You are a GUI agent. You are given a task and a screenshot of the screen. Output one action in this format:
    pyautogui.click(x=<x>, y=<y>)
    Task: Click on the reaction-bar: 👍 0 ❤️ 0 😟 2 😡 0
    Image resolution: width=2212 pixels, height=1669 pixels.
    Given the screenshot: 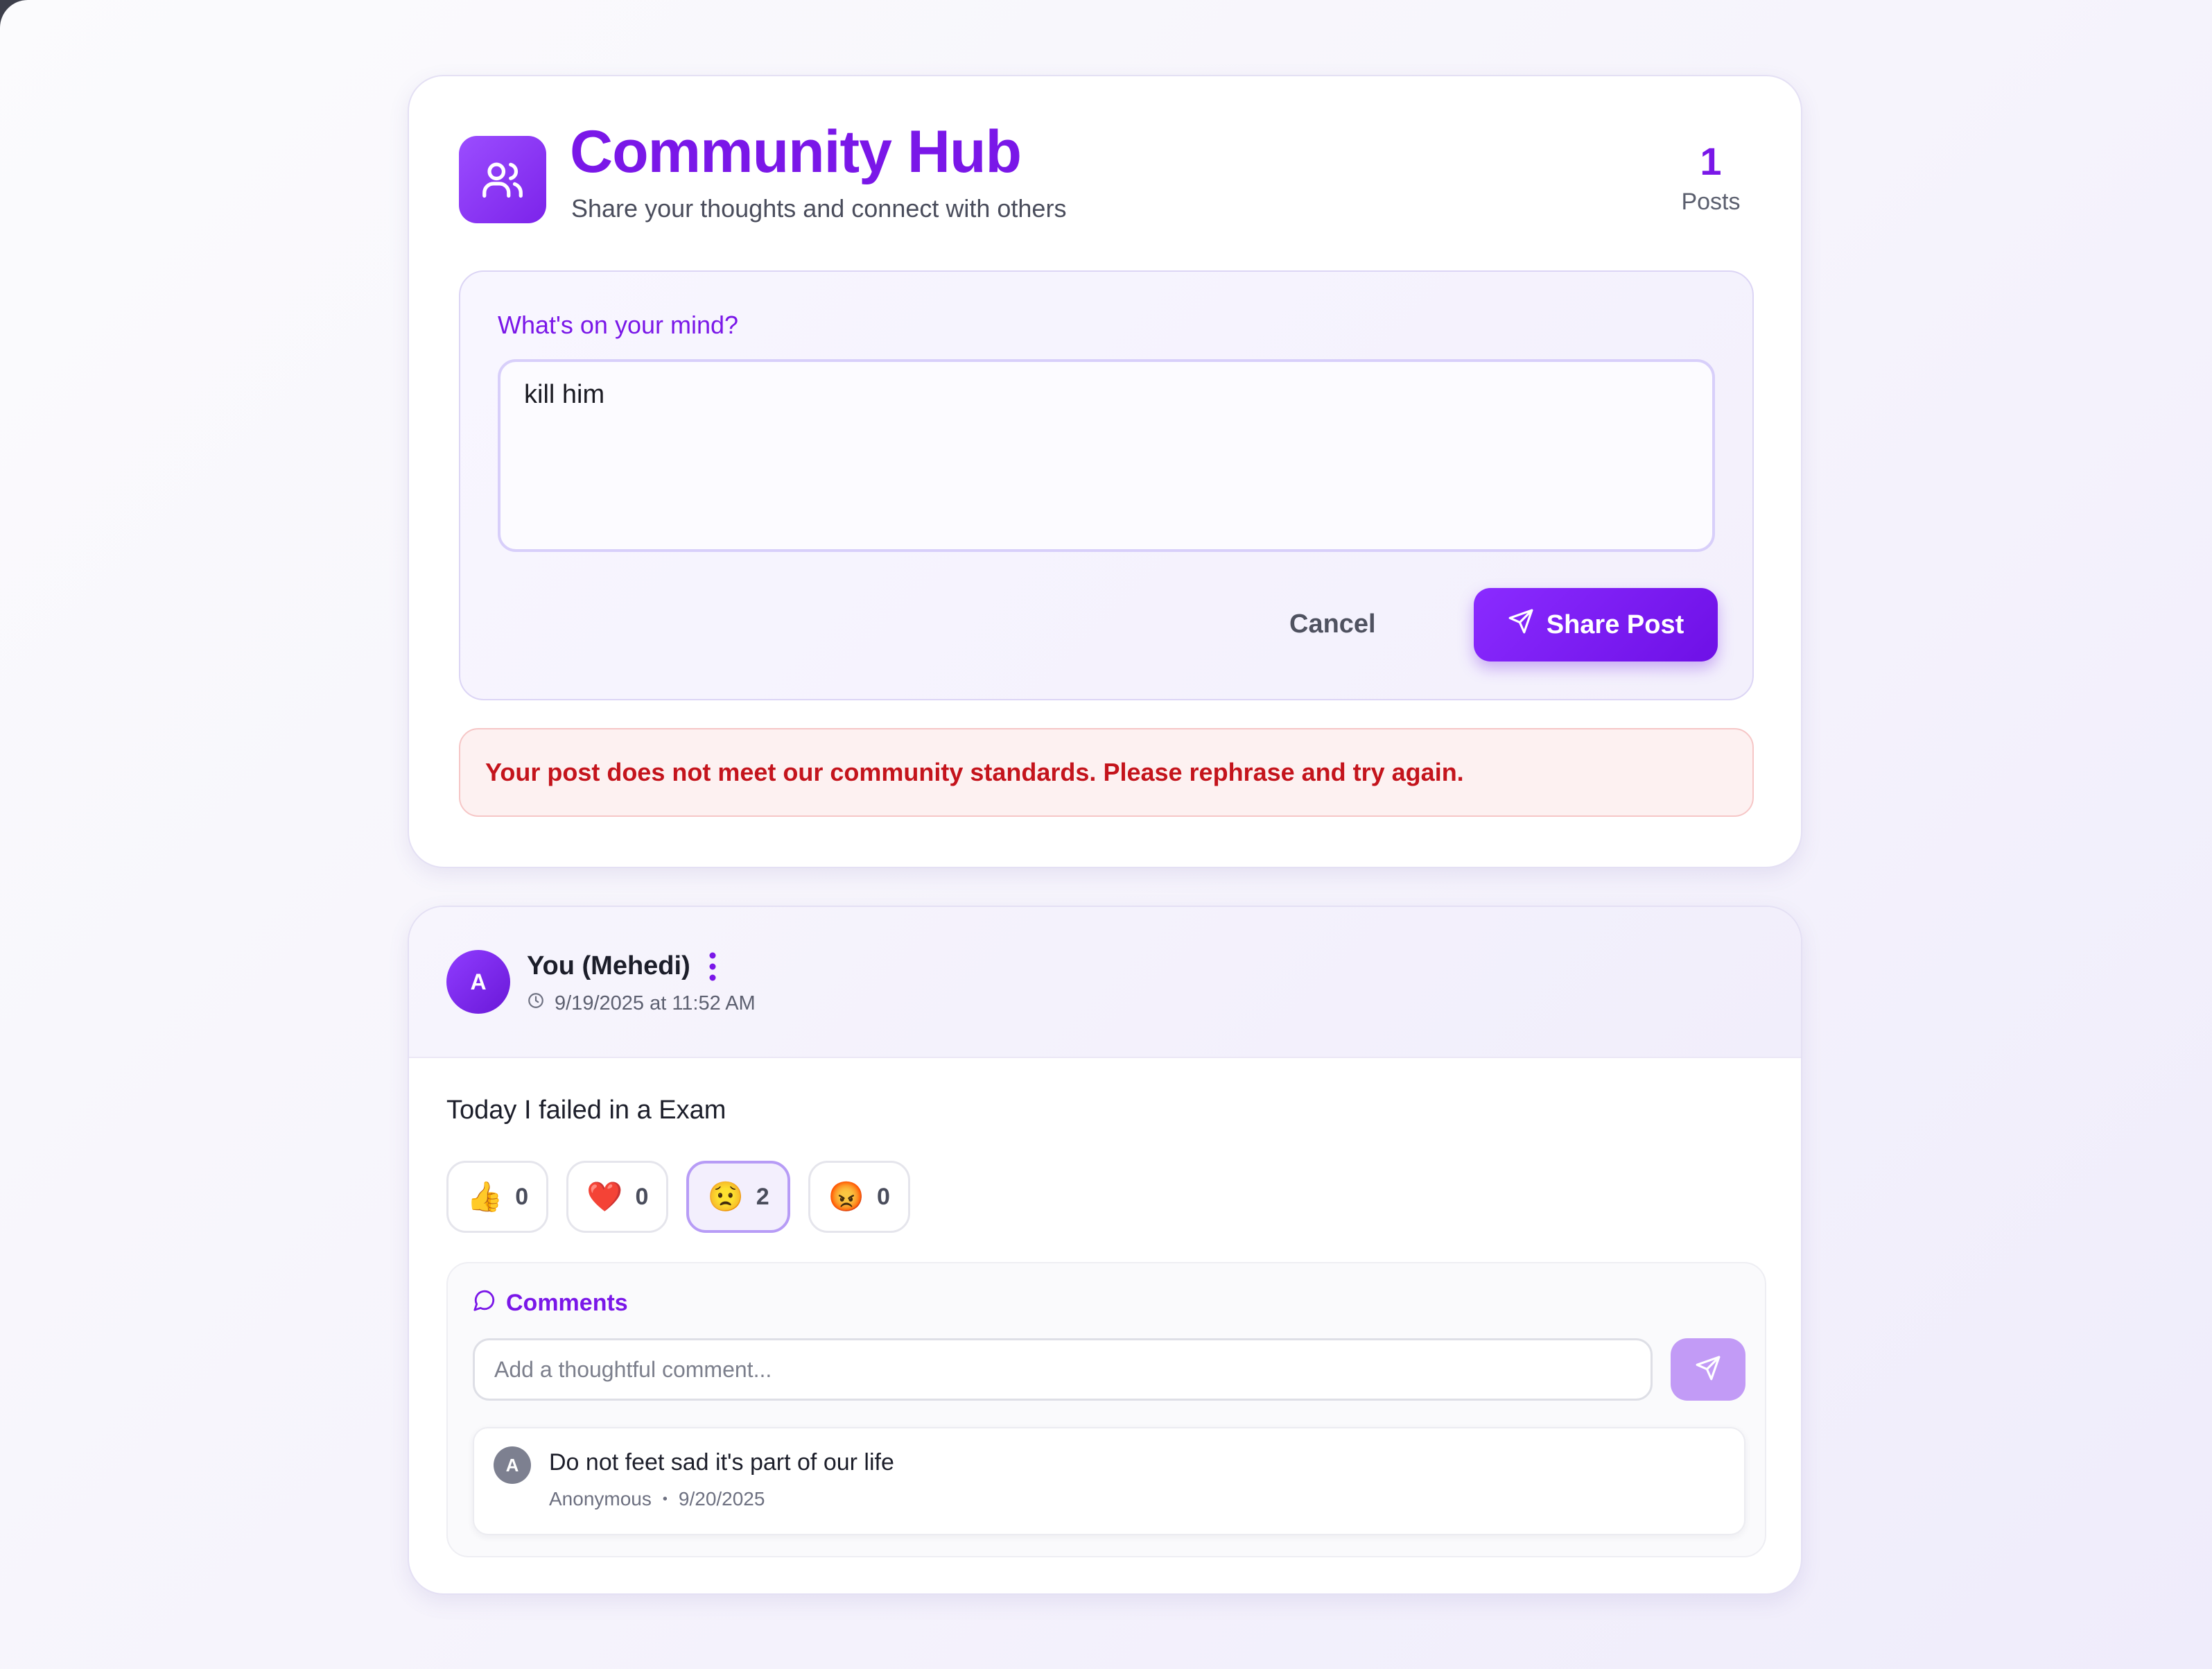 What is the action you would take?
    pyautogui.click(x=678, y=1197)
    